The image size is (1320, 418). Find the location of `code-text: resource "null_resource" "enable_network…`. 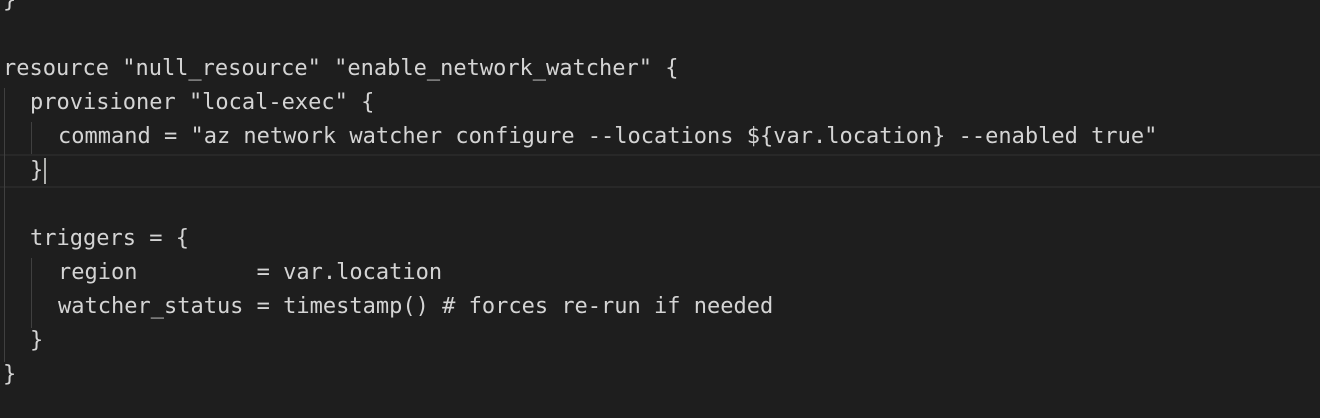

code-text: resource "null_resource" "enable_network… is located at coordinates (341, 68).